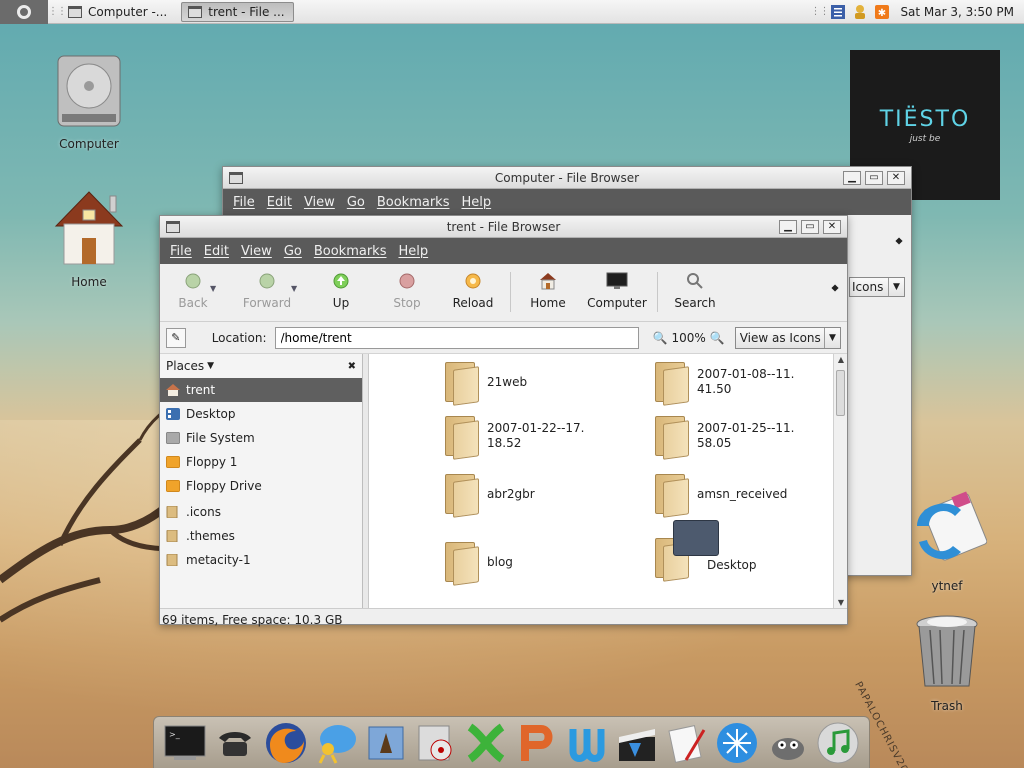  I want to click on dock-xchat, so click(486, 743).